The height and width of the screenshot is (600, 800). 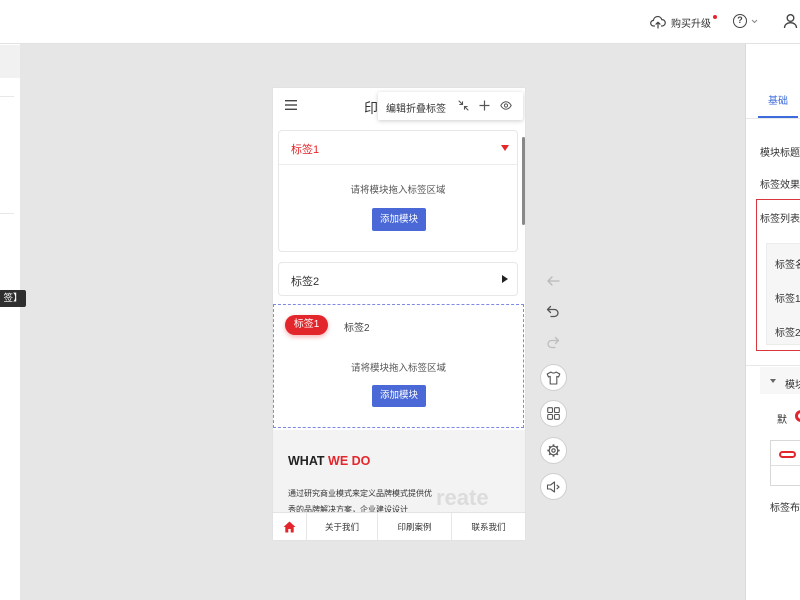 What do you see at coordinates (357, 326) in the screenshot?
I see `tab-2: 标签2` at bounding box center [357, 326].